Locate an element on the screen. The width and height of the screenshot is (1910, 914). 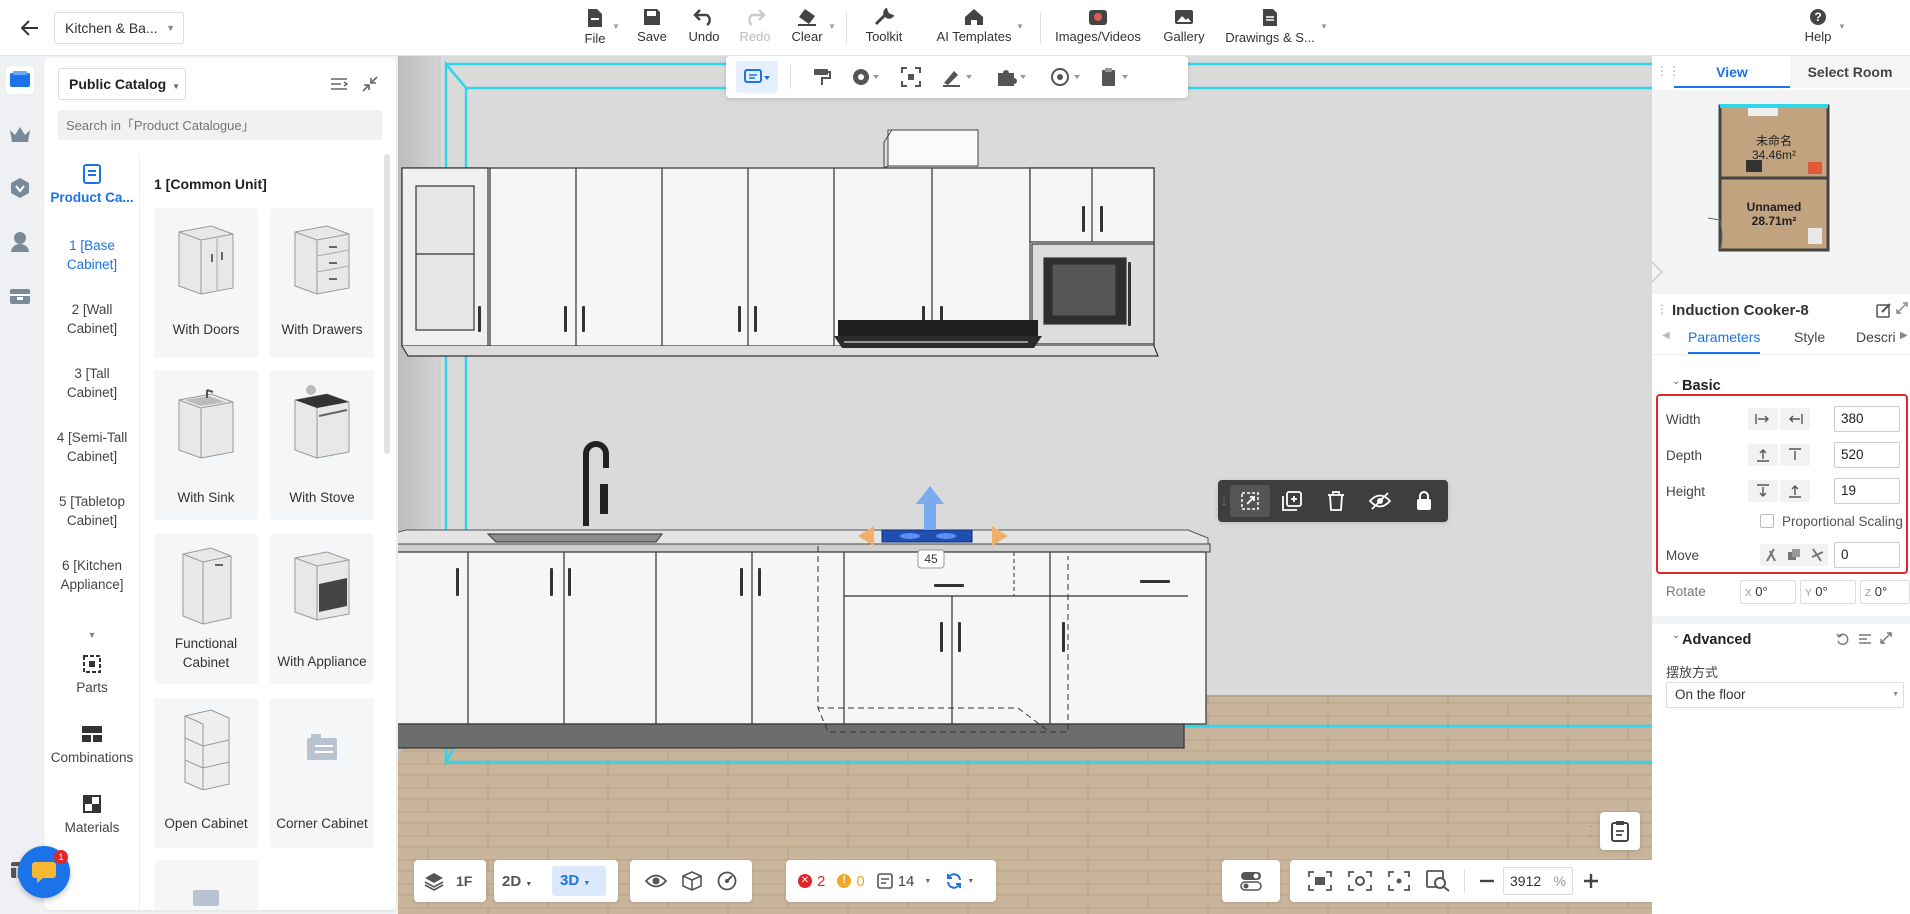
zoom-out-icon is located at coordinates (1487, 881).